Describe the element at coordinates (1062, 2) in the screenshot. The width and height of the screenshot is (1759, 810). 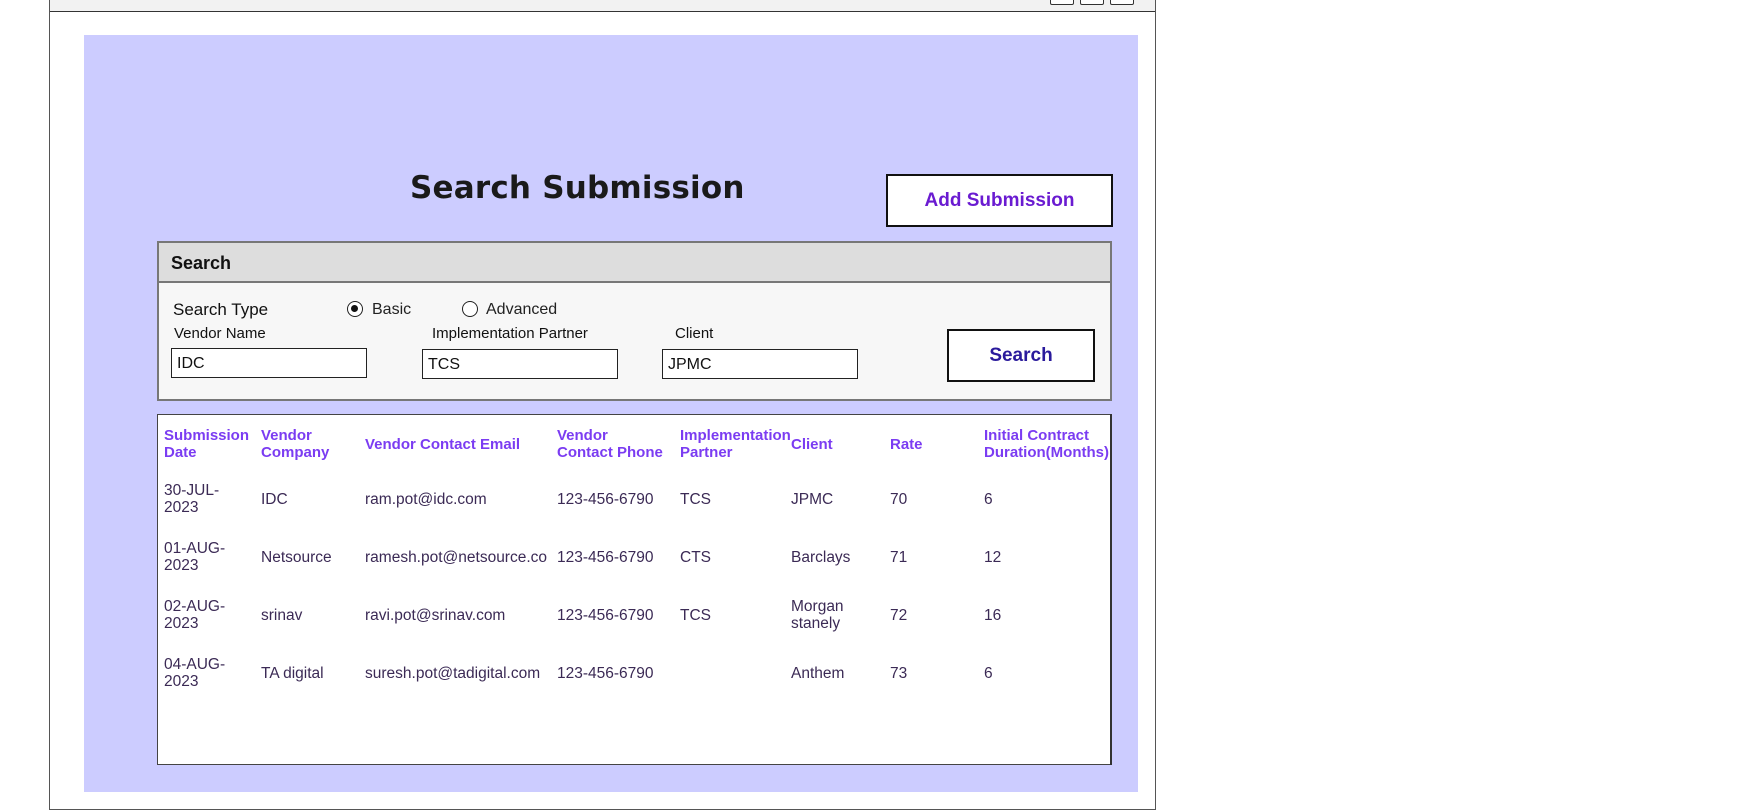
I see `minimize-icon` at that location.